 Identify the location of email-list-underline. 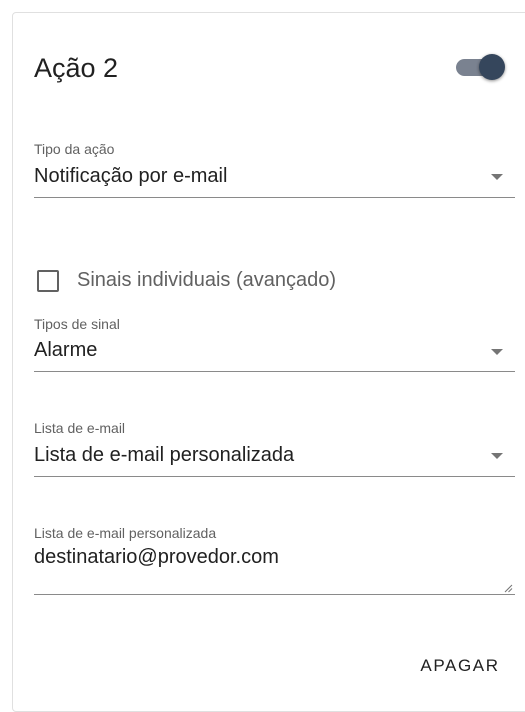
(274, 476).